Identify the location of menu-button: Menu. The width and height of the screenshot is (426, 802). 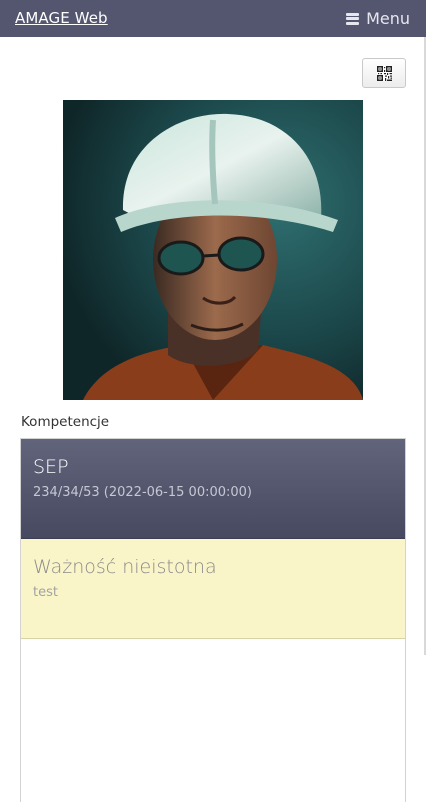
(378, 18).